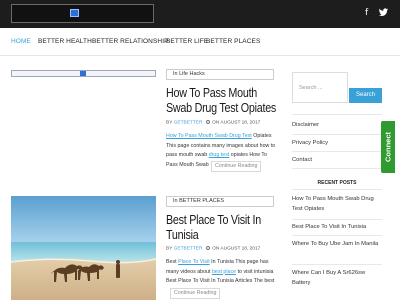  I want to click on connect-label: Connect, so click(388, 147).